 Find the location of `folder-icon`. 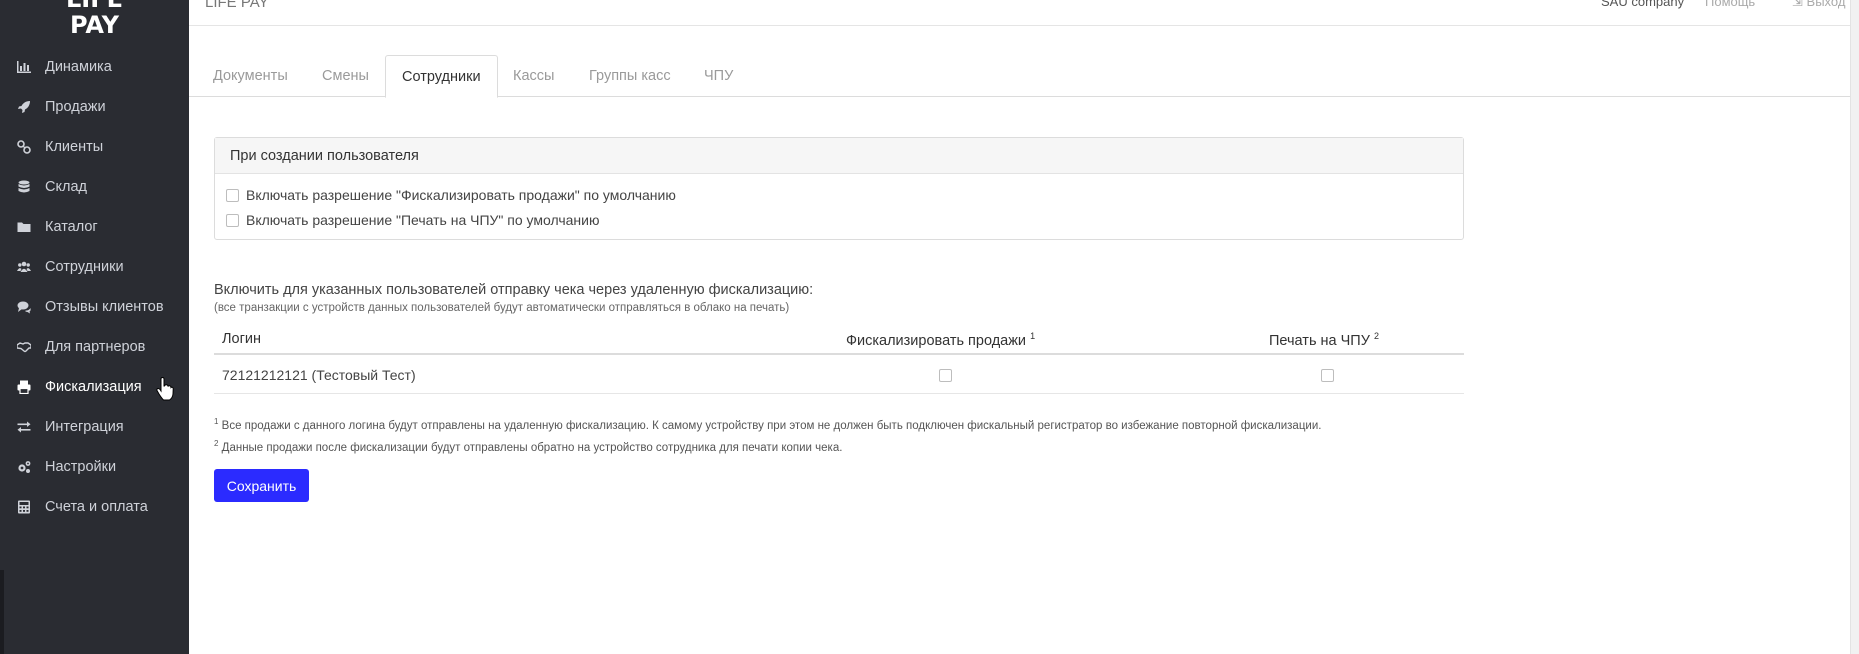

folder-icon is located at coordinates (24, 227).